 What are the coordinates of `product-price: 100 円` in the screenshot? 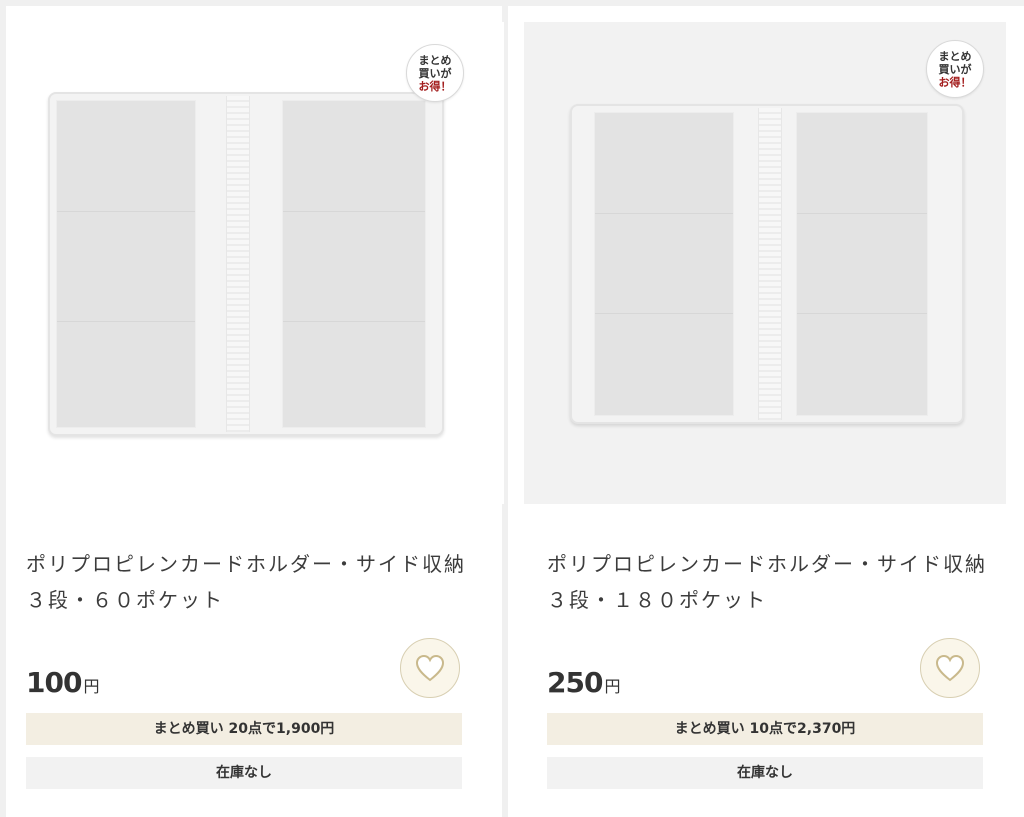 It's located at (62, 682).